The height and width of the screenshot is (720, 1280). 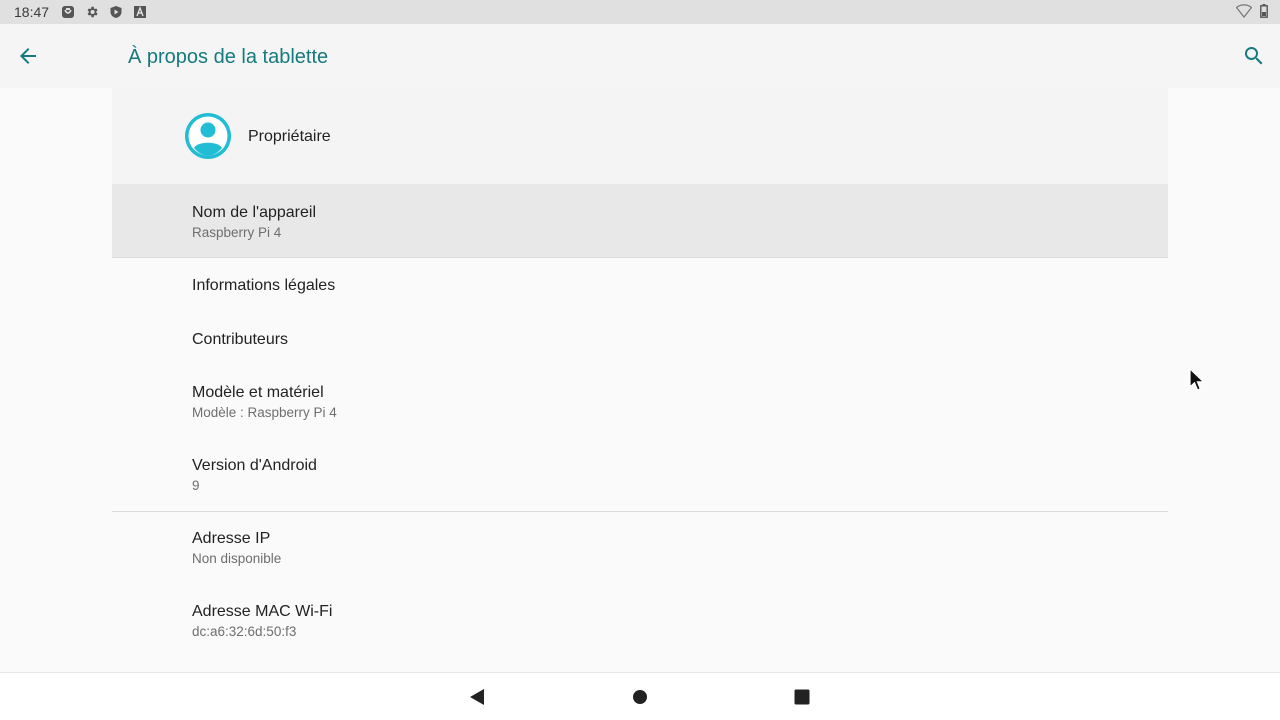 I want to click on nav-back-icon, so click(x=477, y=697).